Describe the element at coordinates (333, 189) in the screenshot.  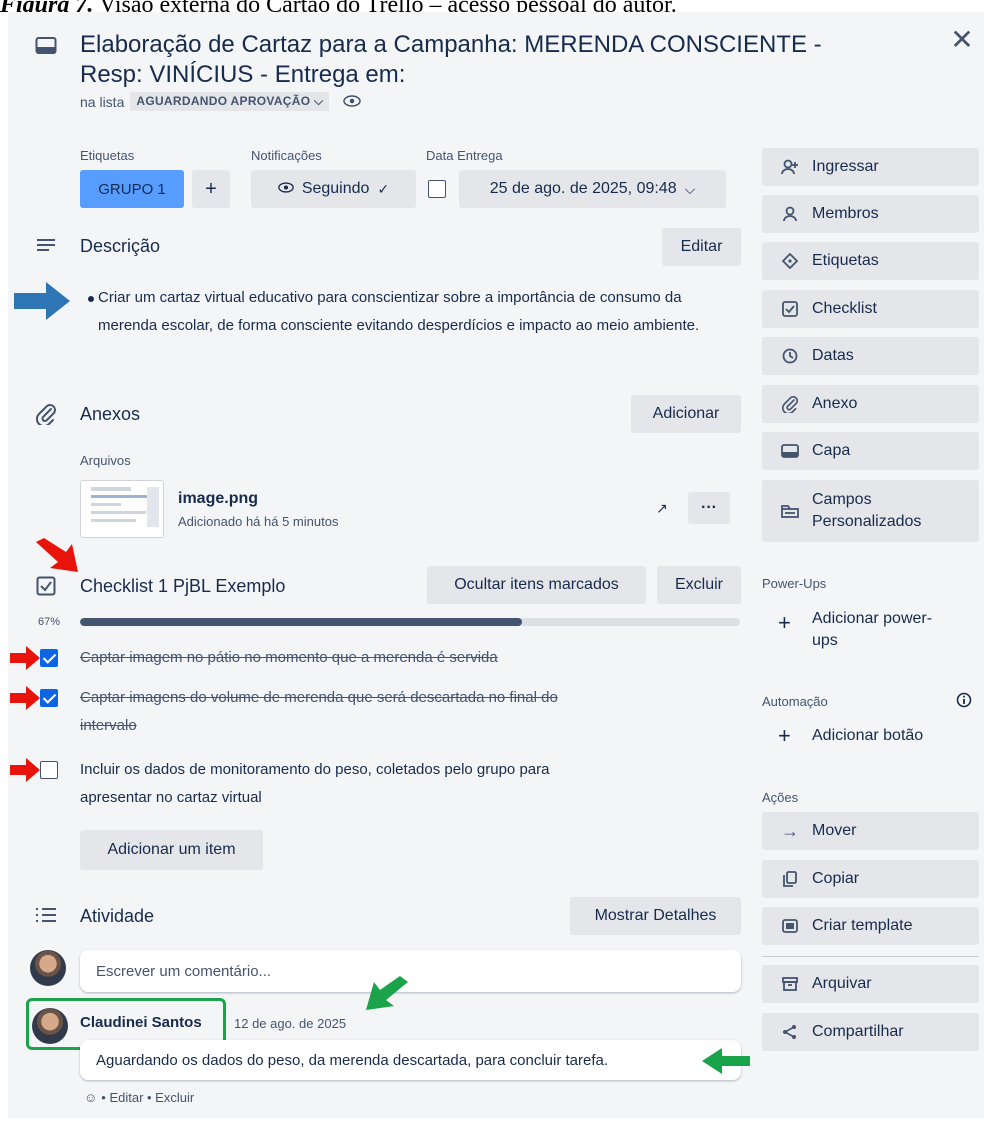
I see `follow-button: Seguindo ✓` at that location.